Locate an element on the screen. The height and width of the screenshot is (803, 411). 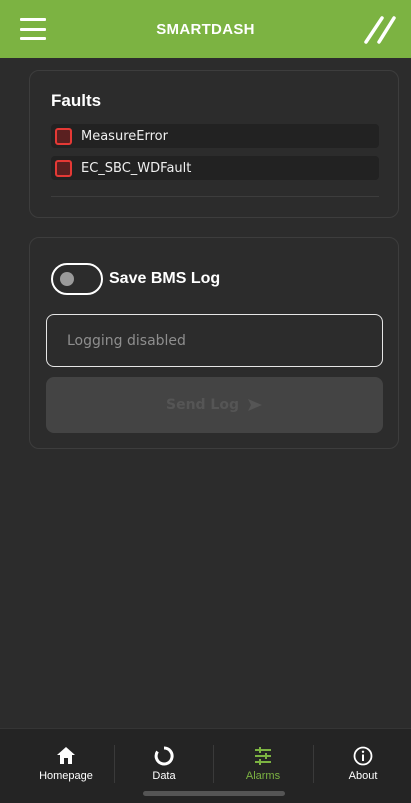
log-status-field: Logging disabled is located at coordinates (214, 340).